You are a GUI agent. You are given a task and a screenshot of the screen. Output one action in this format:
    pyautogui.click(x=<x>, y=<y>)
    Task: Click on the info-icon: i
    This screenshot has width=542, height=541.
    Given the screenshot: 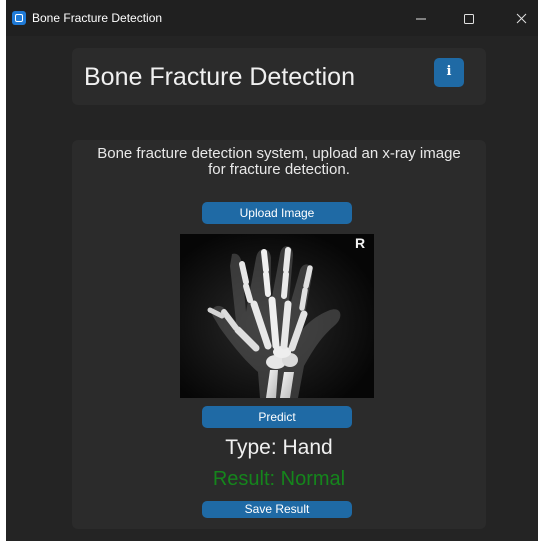 What is the action you would take?
    pyautogui.click(x=449, y=71)
    